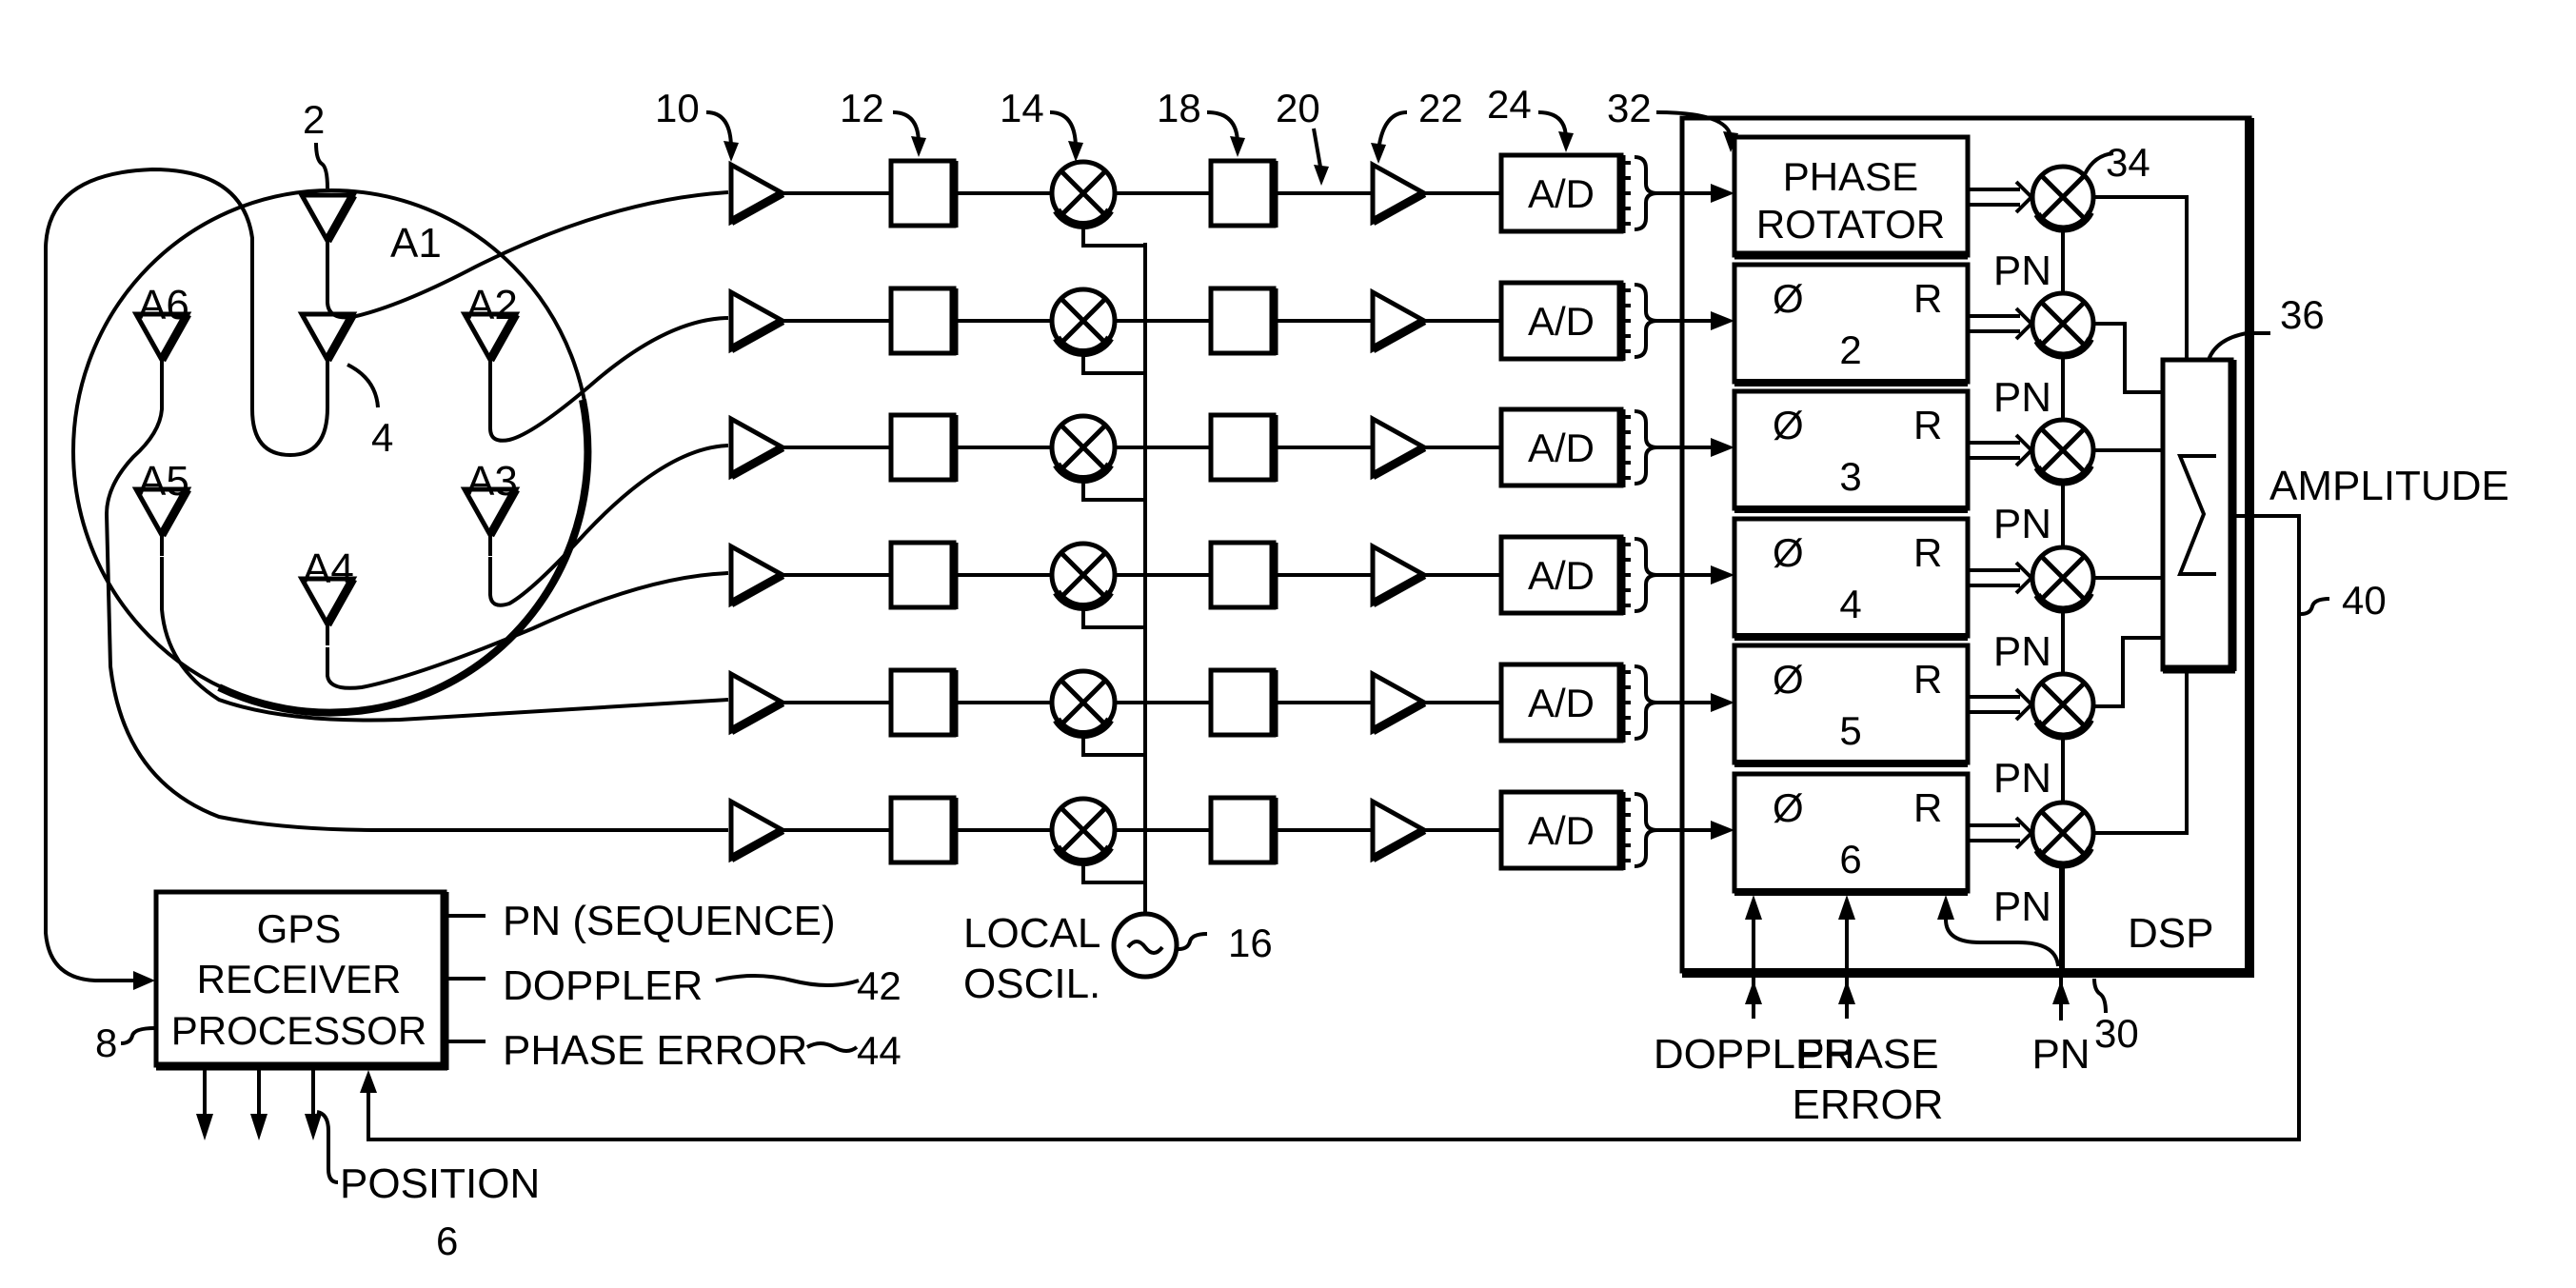 The height and width of the screenshot is (1288, 2576). Describe the element at coordinates (2032, 229) in the screenshot. I see `dsp-channel-1: PN` at that location.